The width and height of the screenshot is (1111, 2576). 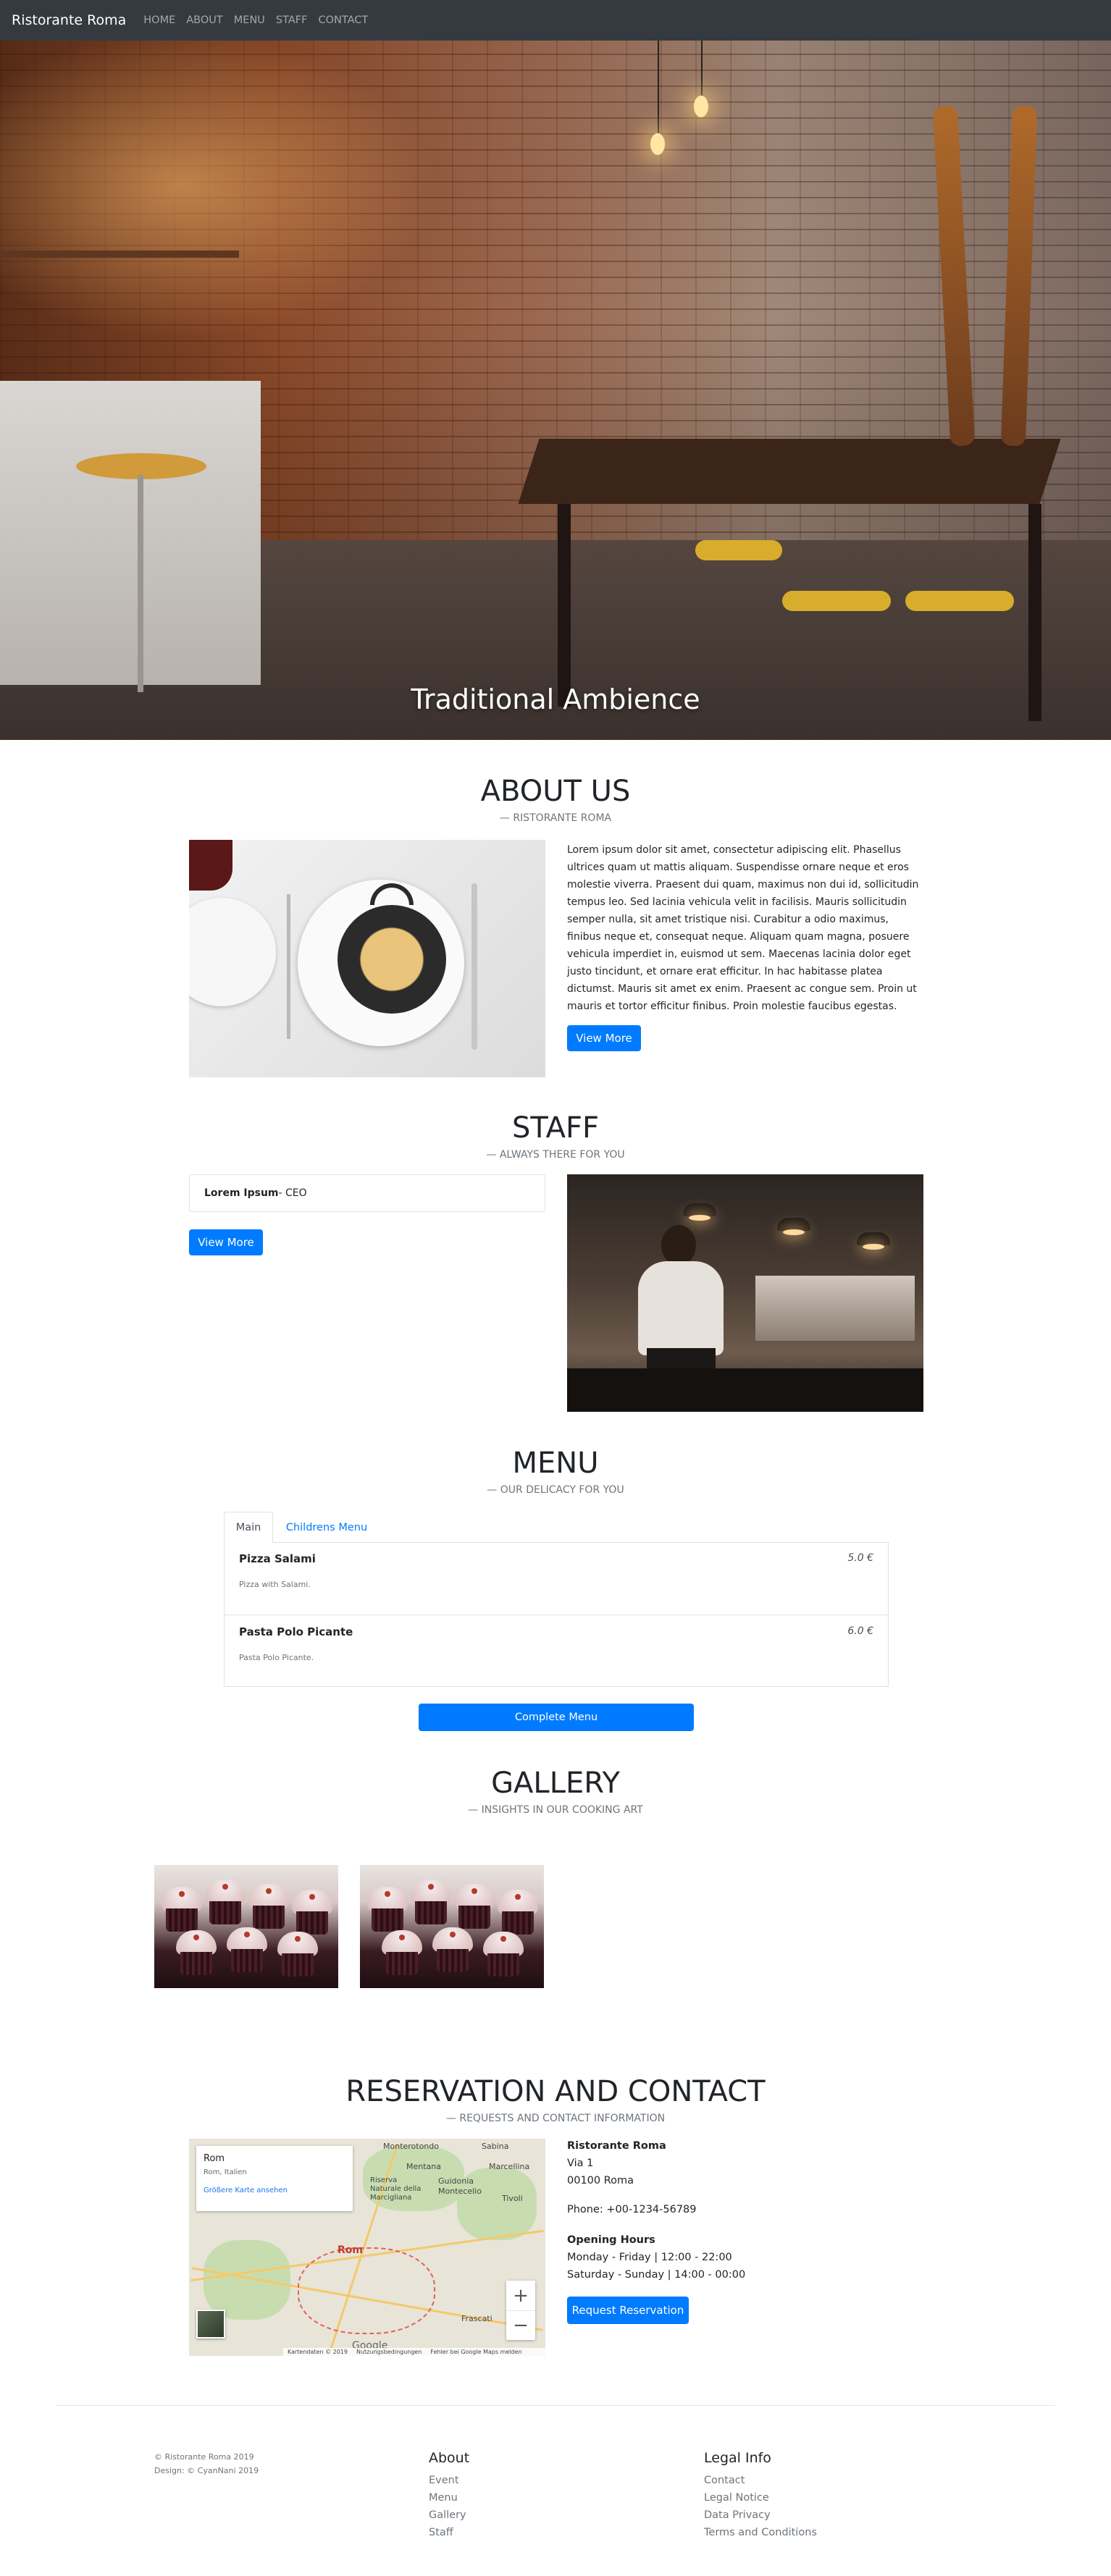 What do you see at coordinates (556, 1527) in the screenshot?
I see `menu-tabs: Main Childrens Menu` at bounding box center [556, 1527].